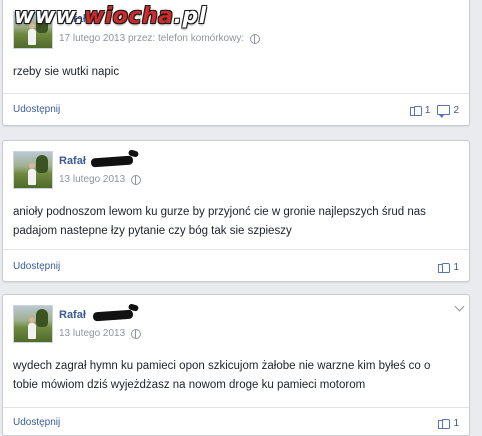 This screenshot has width=482, height=436. What do you see at coordinates (151, 38) in the screenshot?
I see `post-date: 17 lutego 2013 przez: telefon komórkowy:` at bounding box center [151, 38].